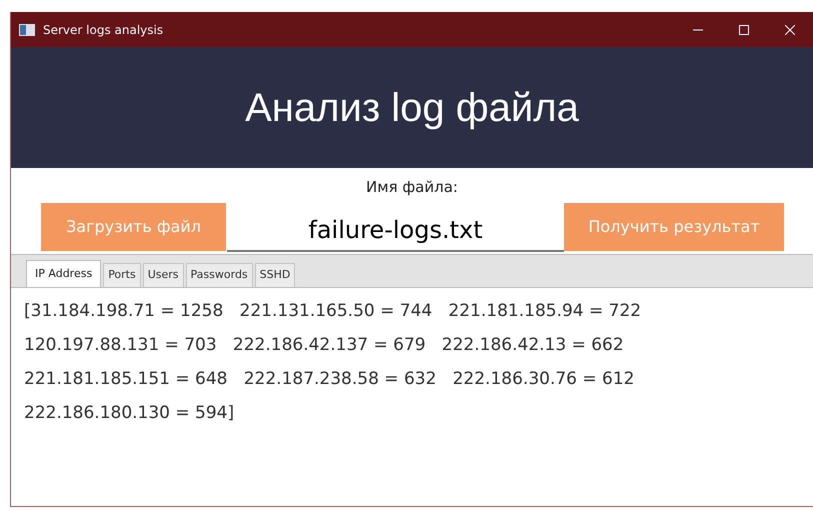 Image resolution: width=813 pixels, height=510 pixels. Describe the element at coordinates (412, 108) in the screenshot. I see `page-heading: Анализ log файла` at that location.